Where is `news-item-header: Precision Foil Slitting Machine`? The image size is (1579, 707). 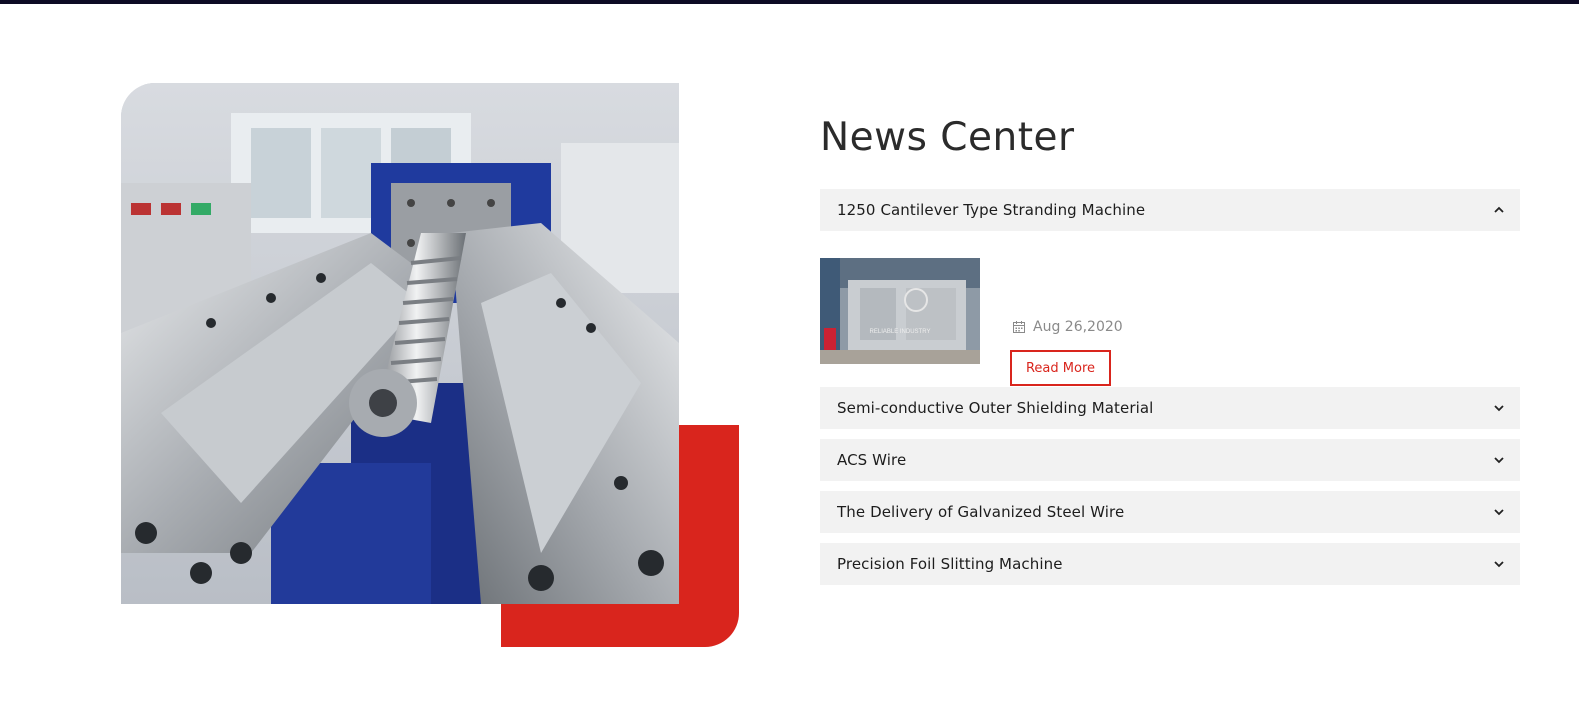 news-item-header: Precision Foil Slitting Machine is located at coordinates (1170, 564).